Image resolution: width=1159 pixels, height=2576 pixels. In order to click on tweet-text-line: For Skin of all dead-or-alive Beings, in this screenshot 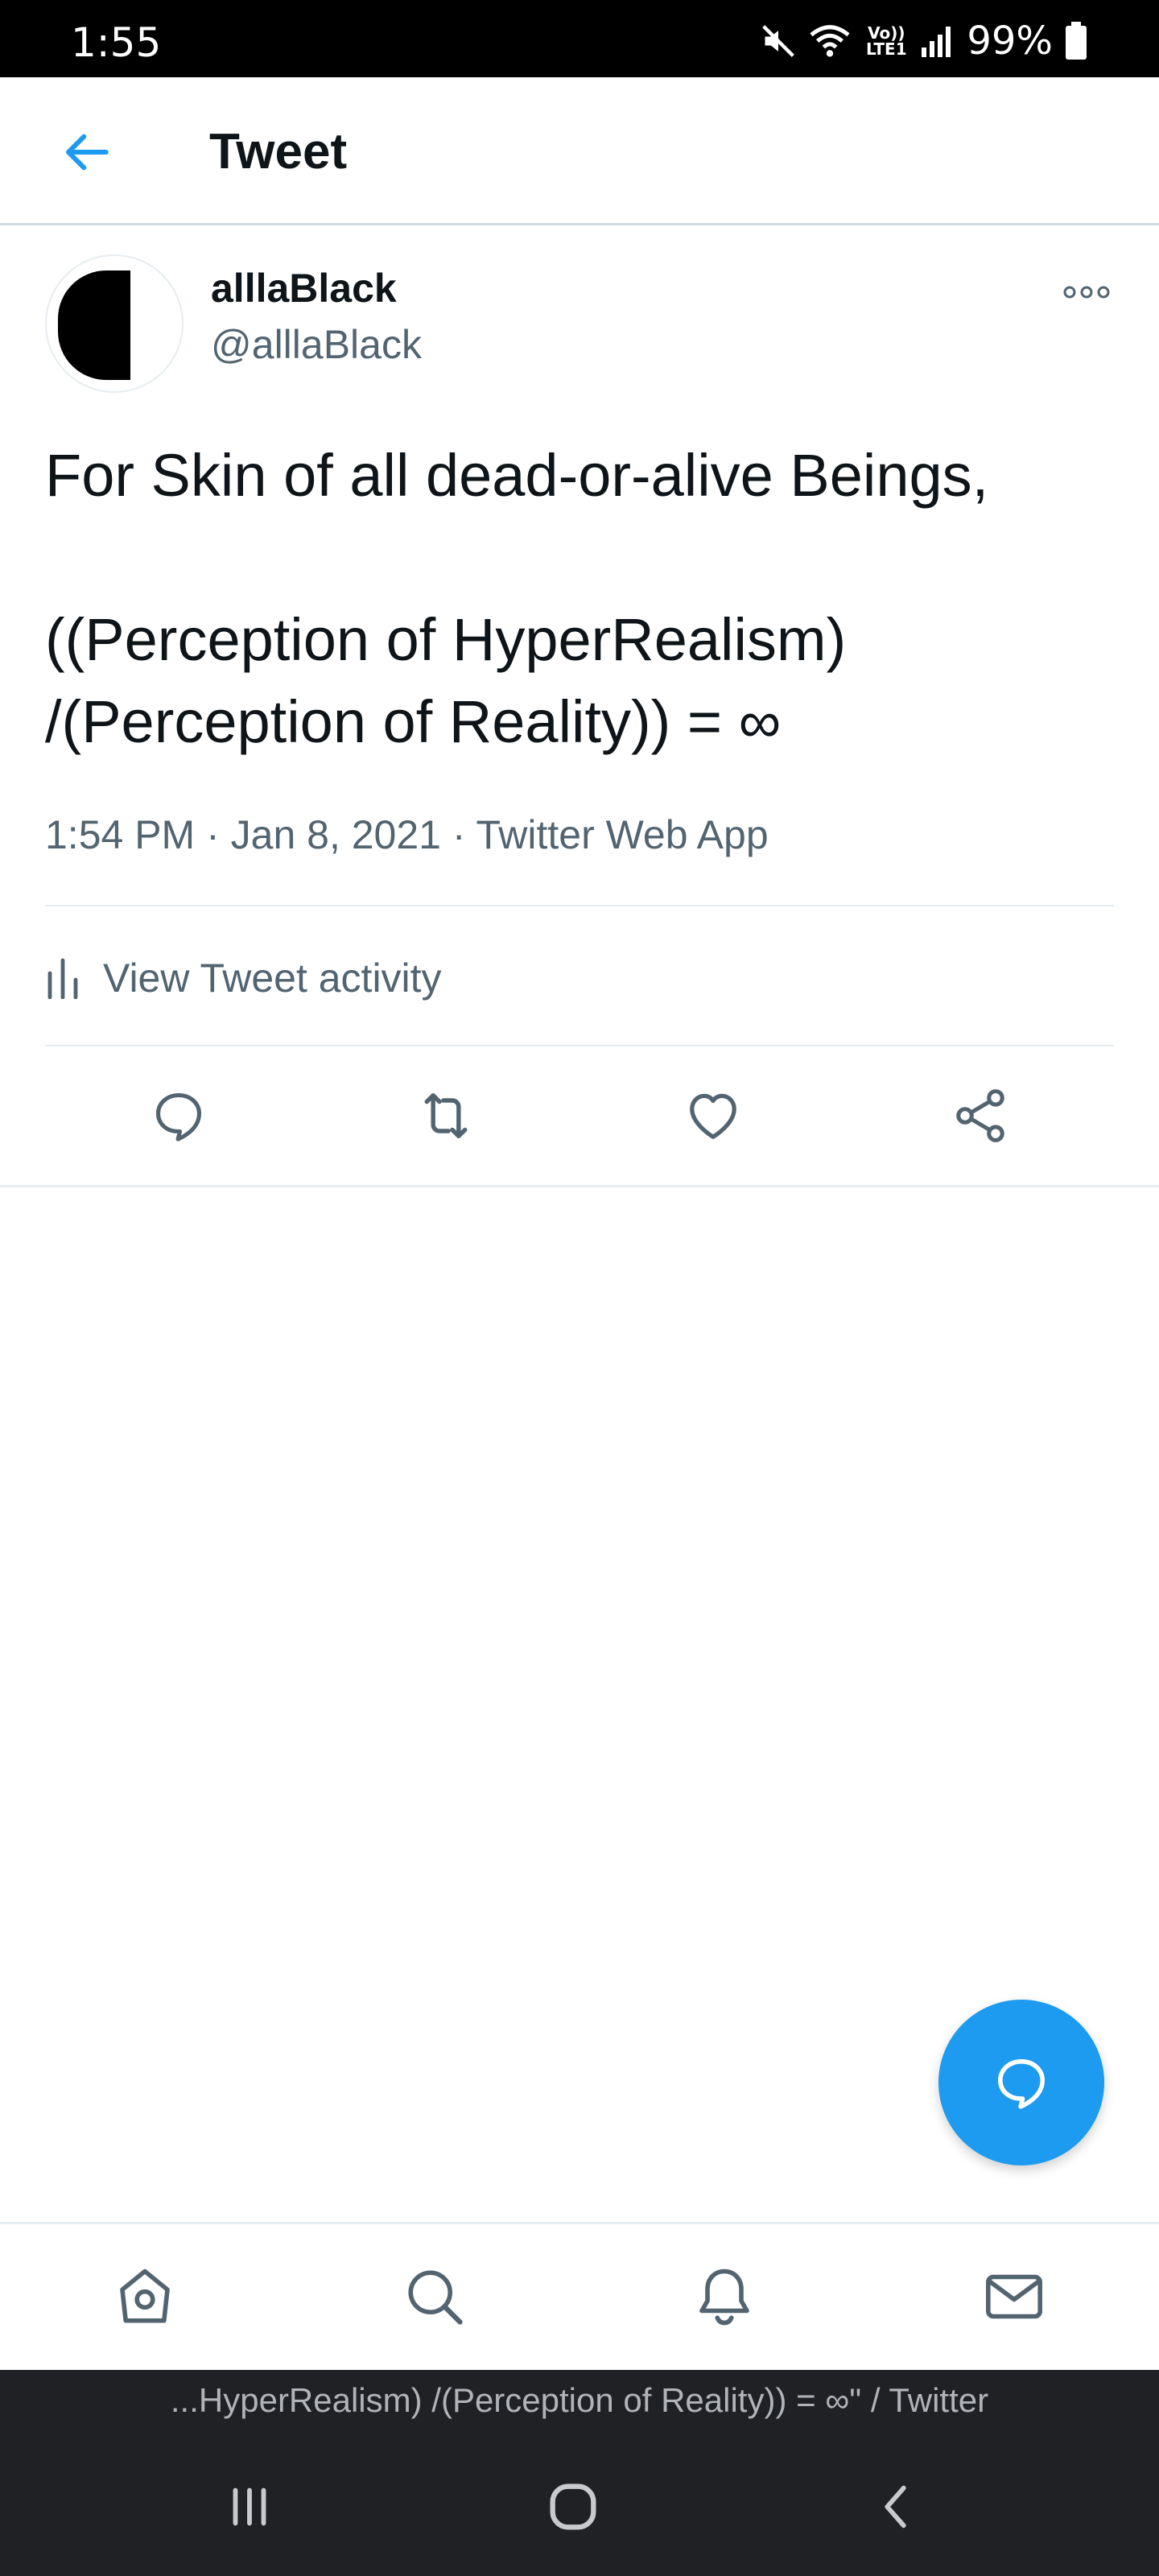, I will do `click(517, 475)`.